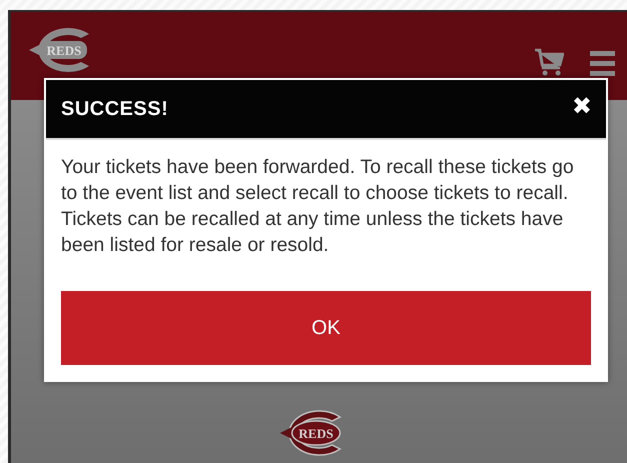 This screenshot has width=627, height=463. Describe the element at coordinates (114, 109) in the screenshot. I see `dialog-title: SUCCESS!` at that location.